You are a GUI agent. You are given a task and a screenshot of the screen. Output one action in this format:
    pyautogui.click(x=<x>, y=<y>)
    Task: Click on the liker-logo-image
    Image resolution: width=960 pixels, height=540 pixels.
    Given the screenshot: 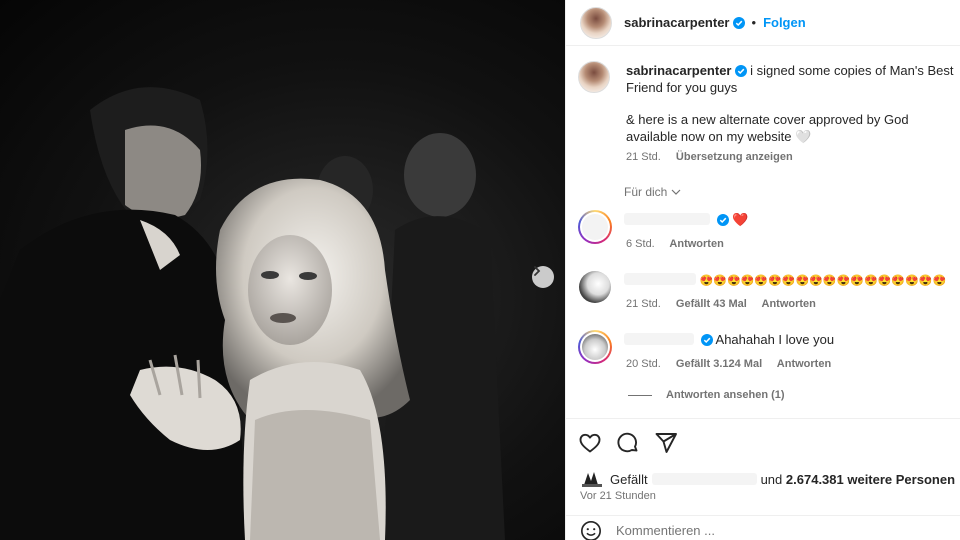 What is the action you would take?
    pyautogui.click(x=592, y=479)
    